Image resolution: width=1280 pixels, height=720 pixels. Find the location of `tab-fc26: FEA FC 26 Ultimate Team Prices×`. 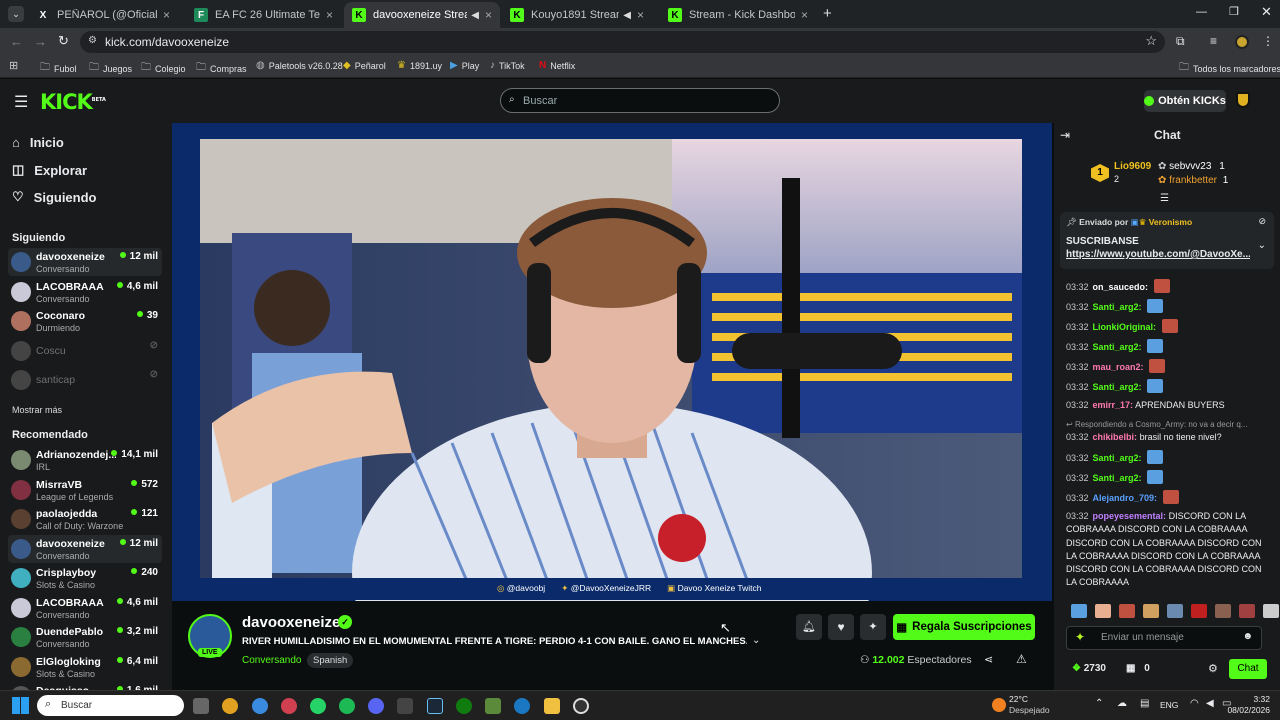

tab-fc26: FEA FC 26 Ultimate Team Prices× is located at coordinates (263, 15).